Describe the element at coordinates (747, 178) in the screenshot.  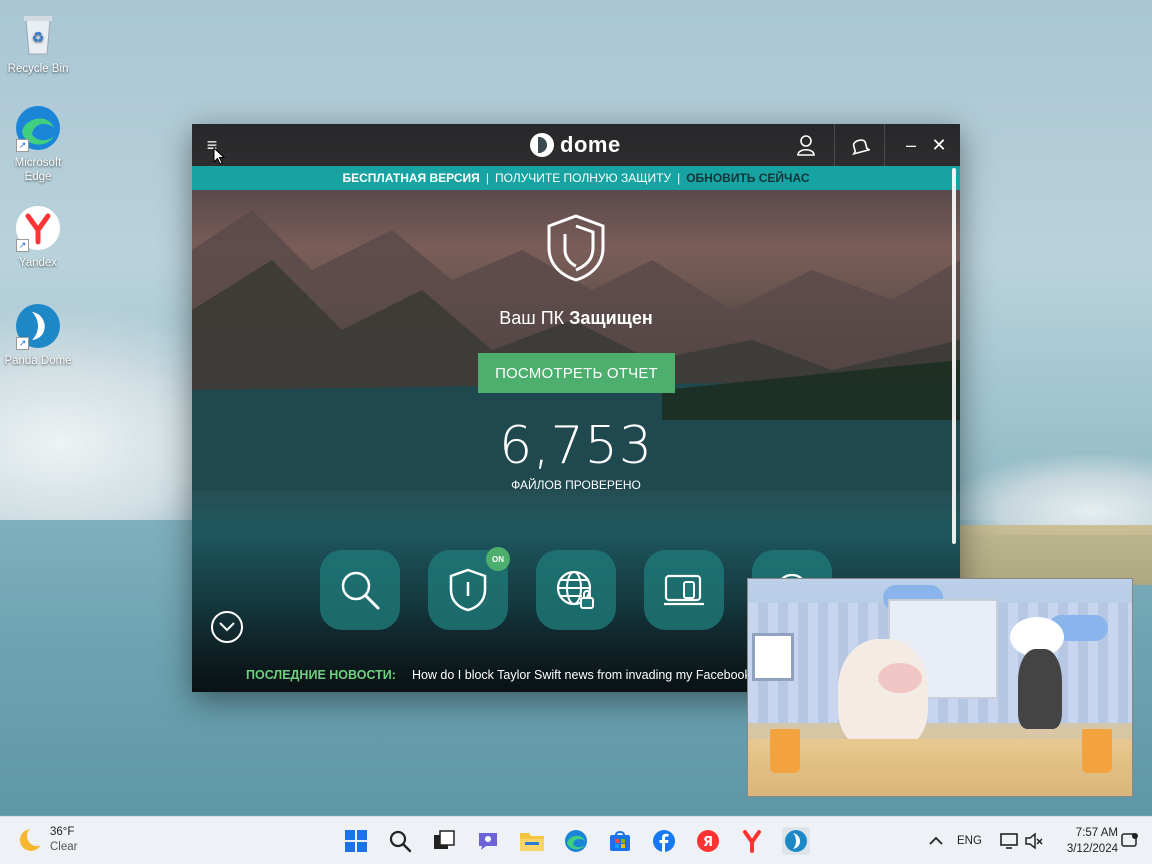
I see `upgrade-now-link: ОБНОВИТЬ СЕЙЧАС` at that location.